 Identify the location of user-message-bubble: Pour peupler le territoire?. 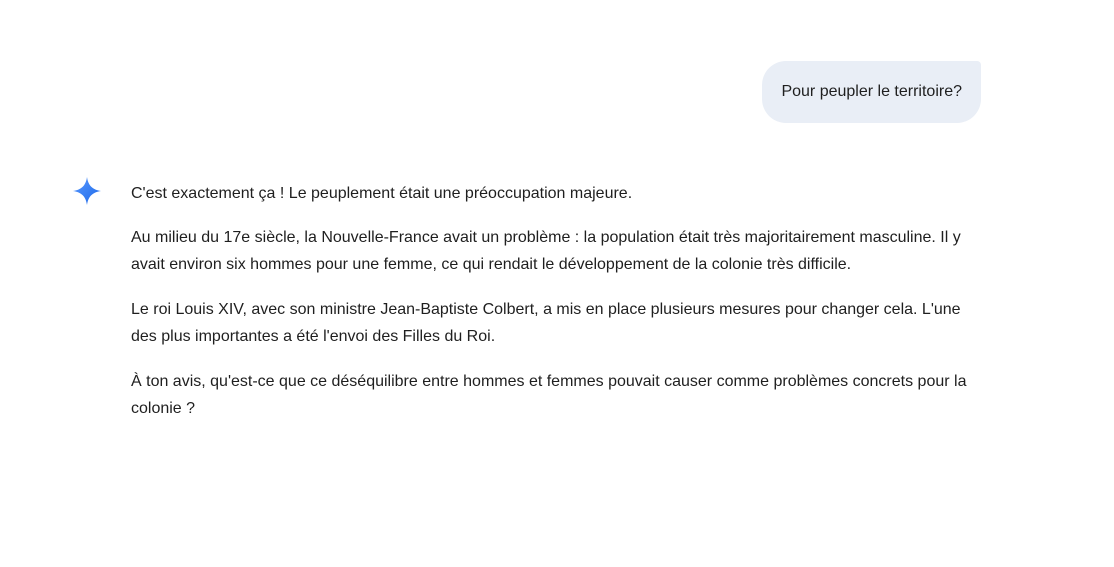
(871, 92).